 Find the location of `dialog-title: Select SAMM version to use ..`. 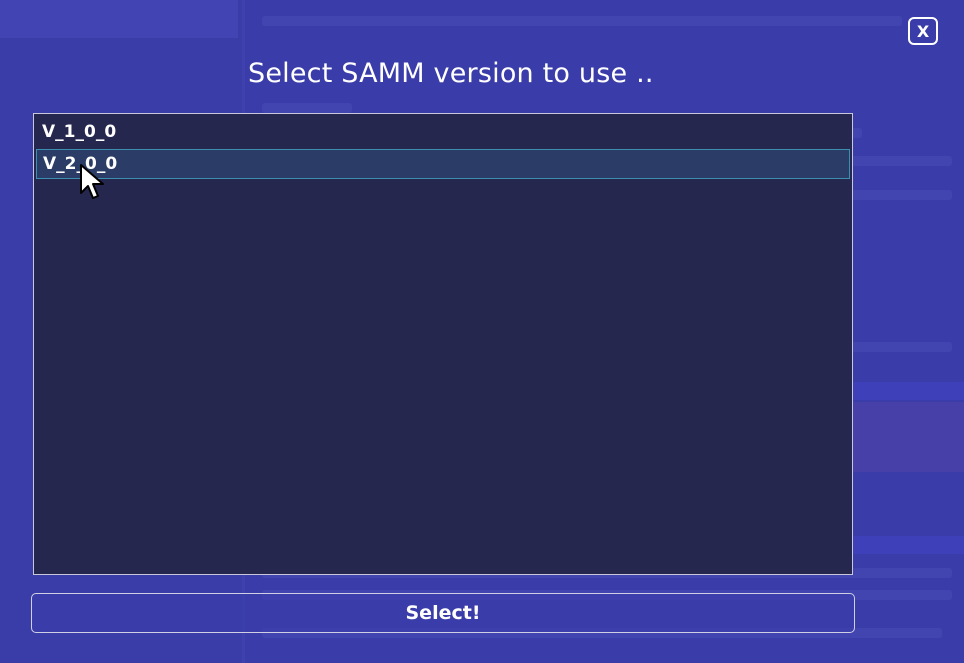

dialog-title: Select SAMM version to use .. is located at coordinates (451, 73).